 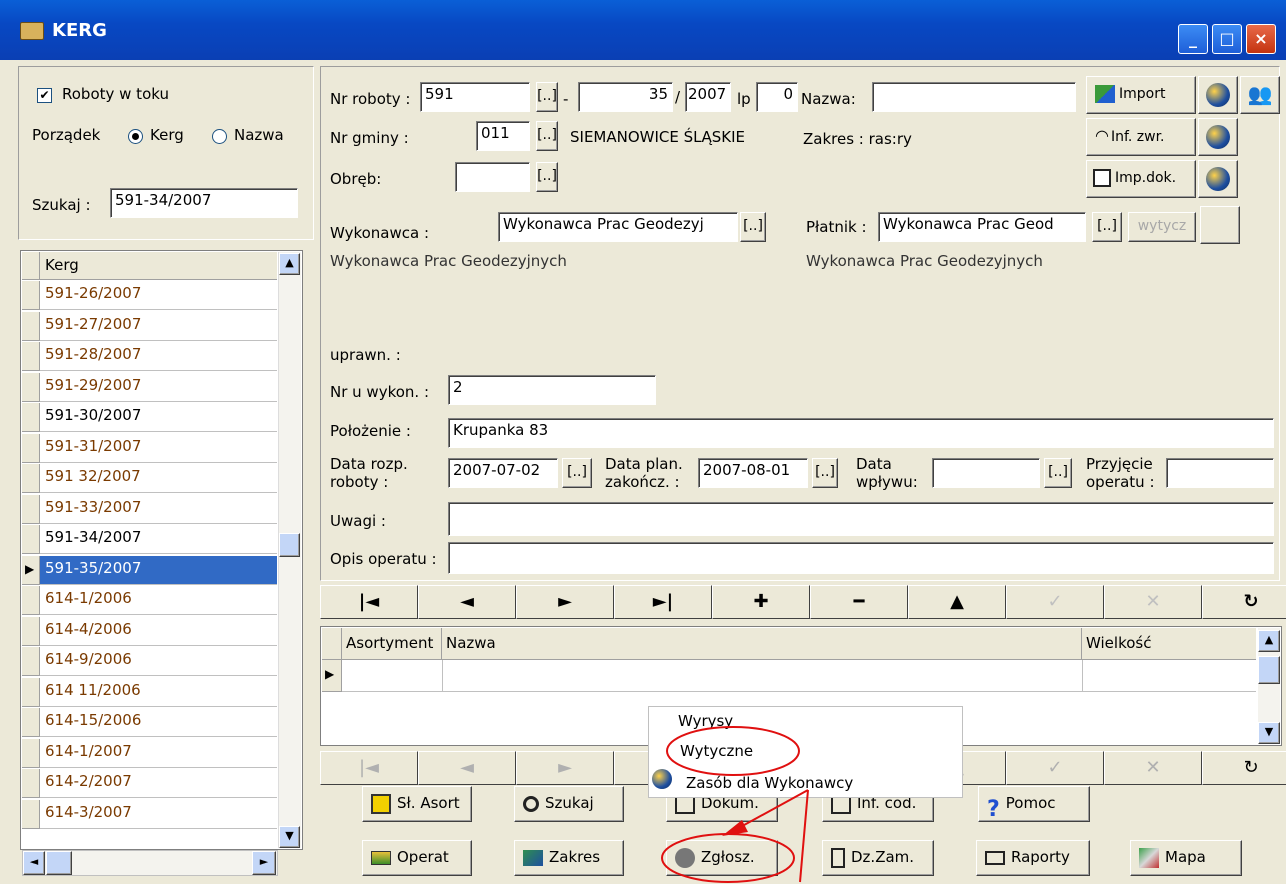 What do you see at coordinates (804, 836) in the screenshot?
I see `annotation-line` at bounding box center [804, 836].